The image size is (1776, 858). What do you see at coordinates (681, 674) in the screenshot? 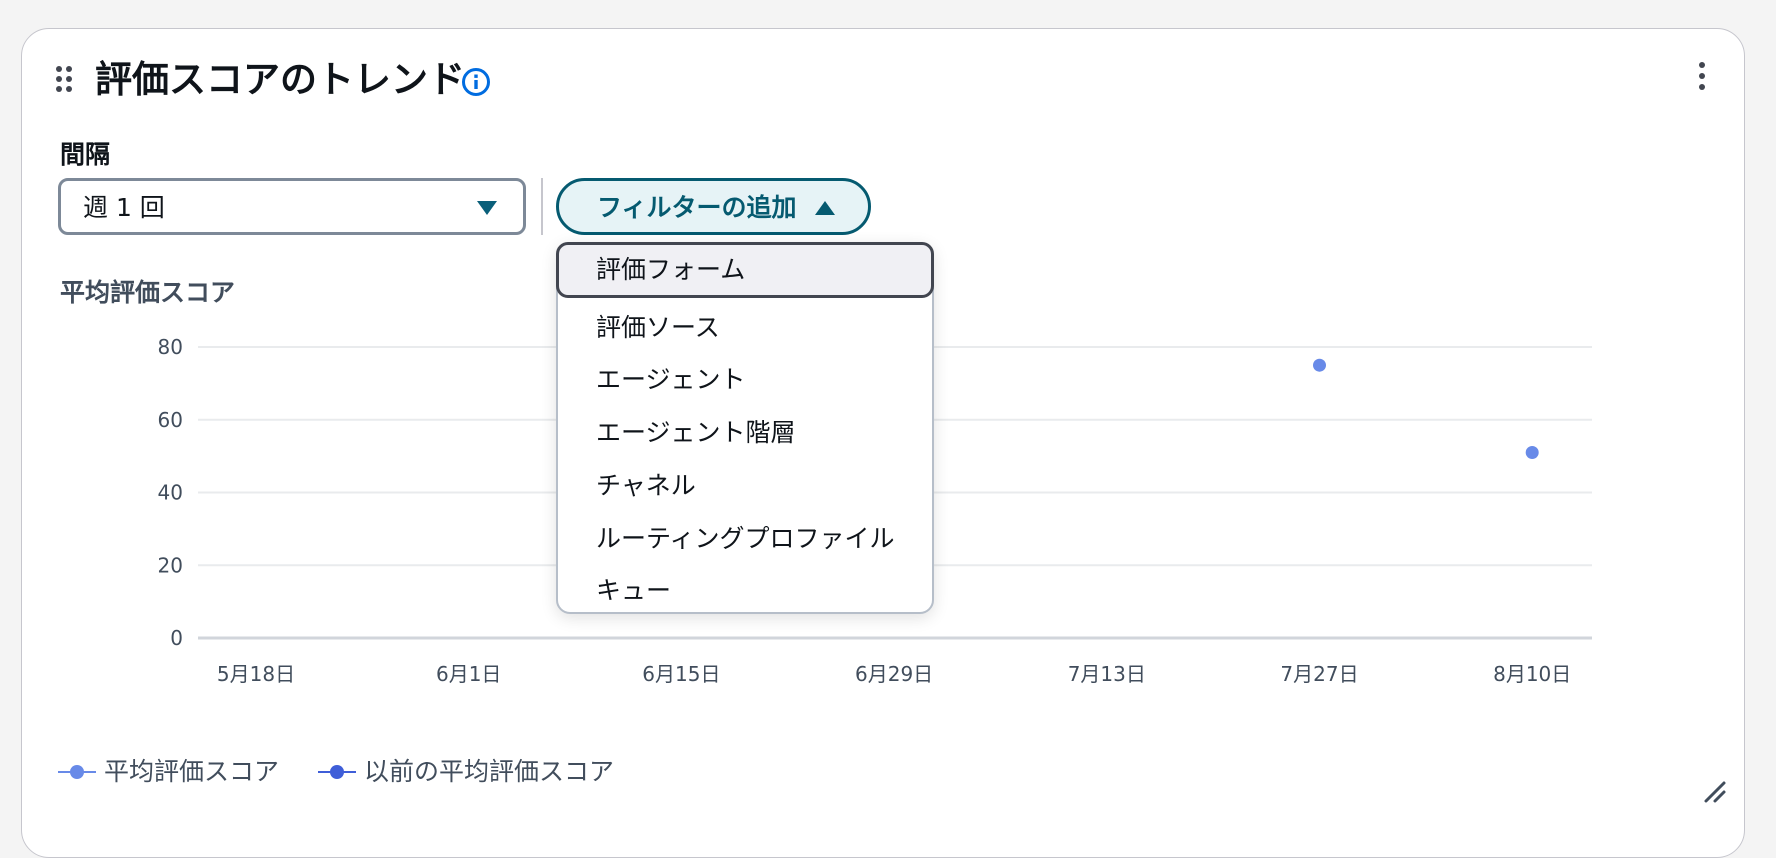
I see `x-tick-label: 6月15日` at bounding box center [681, 674].